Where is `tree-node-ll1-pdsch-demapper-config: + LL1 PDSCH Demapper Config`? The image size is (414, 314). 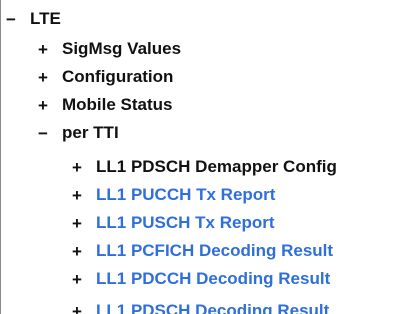 tree-node-ll1-pdsch-demapper-config: + LL1 PDSCH Demapper Config is located at coordinates (202, 167).